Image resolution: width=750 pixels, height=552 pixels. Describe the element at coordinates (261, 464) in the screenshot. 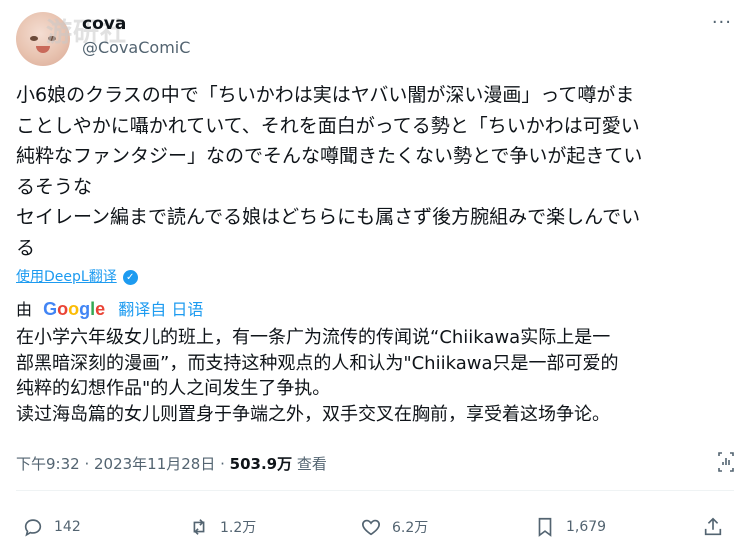

I see `view-count: 503.9万` at that location.